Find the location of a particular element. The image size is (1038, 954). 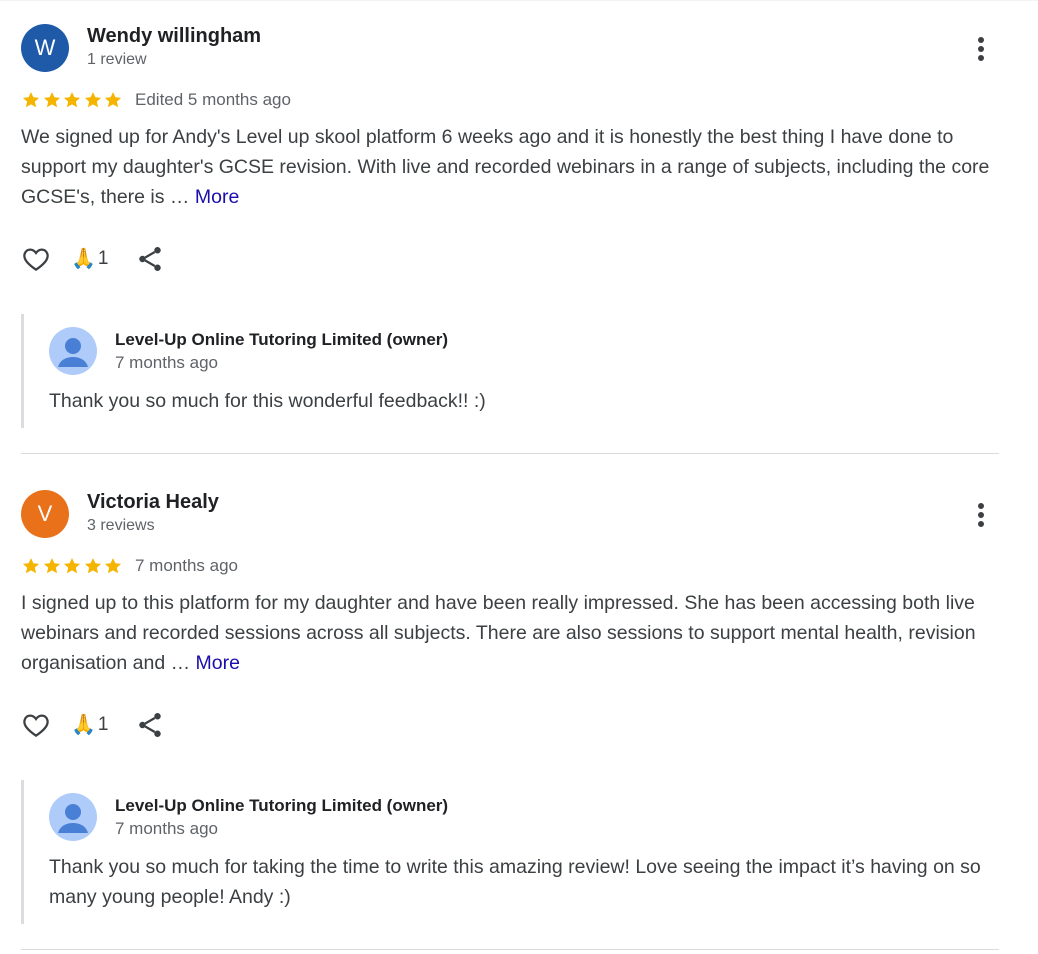

reviewer-name: Wendy willingham is located at coordinates (174, 36).